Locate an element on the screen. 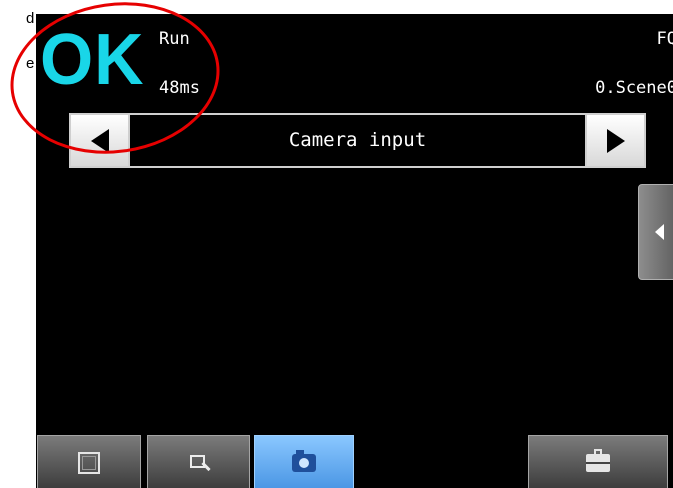 This screenshot has width=673, height=488. camera-button is located at coordinates (304, 461).